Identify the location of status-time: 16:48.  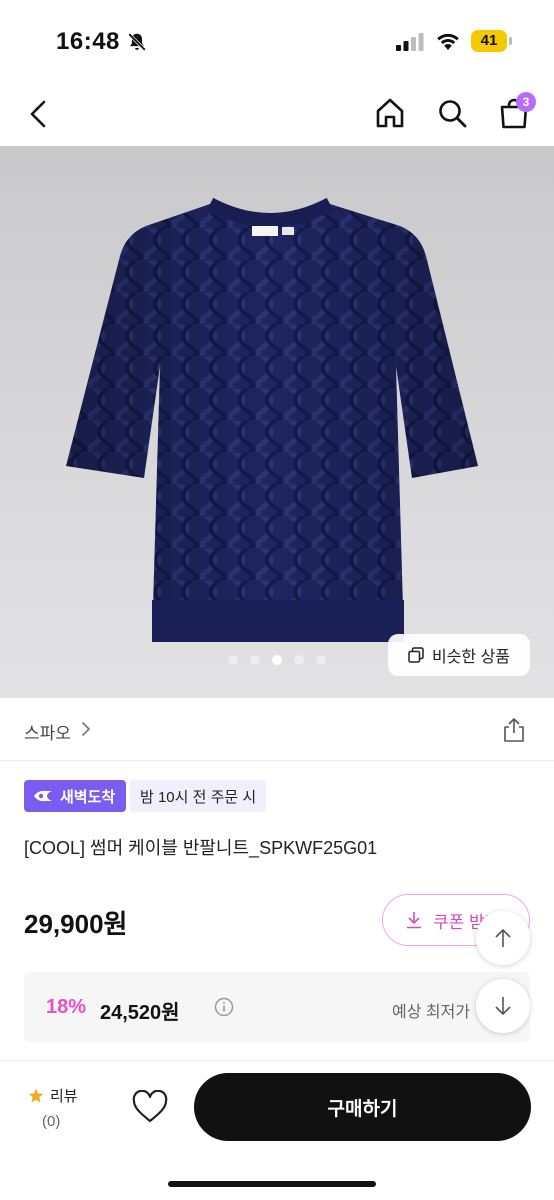
(88, 41).